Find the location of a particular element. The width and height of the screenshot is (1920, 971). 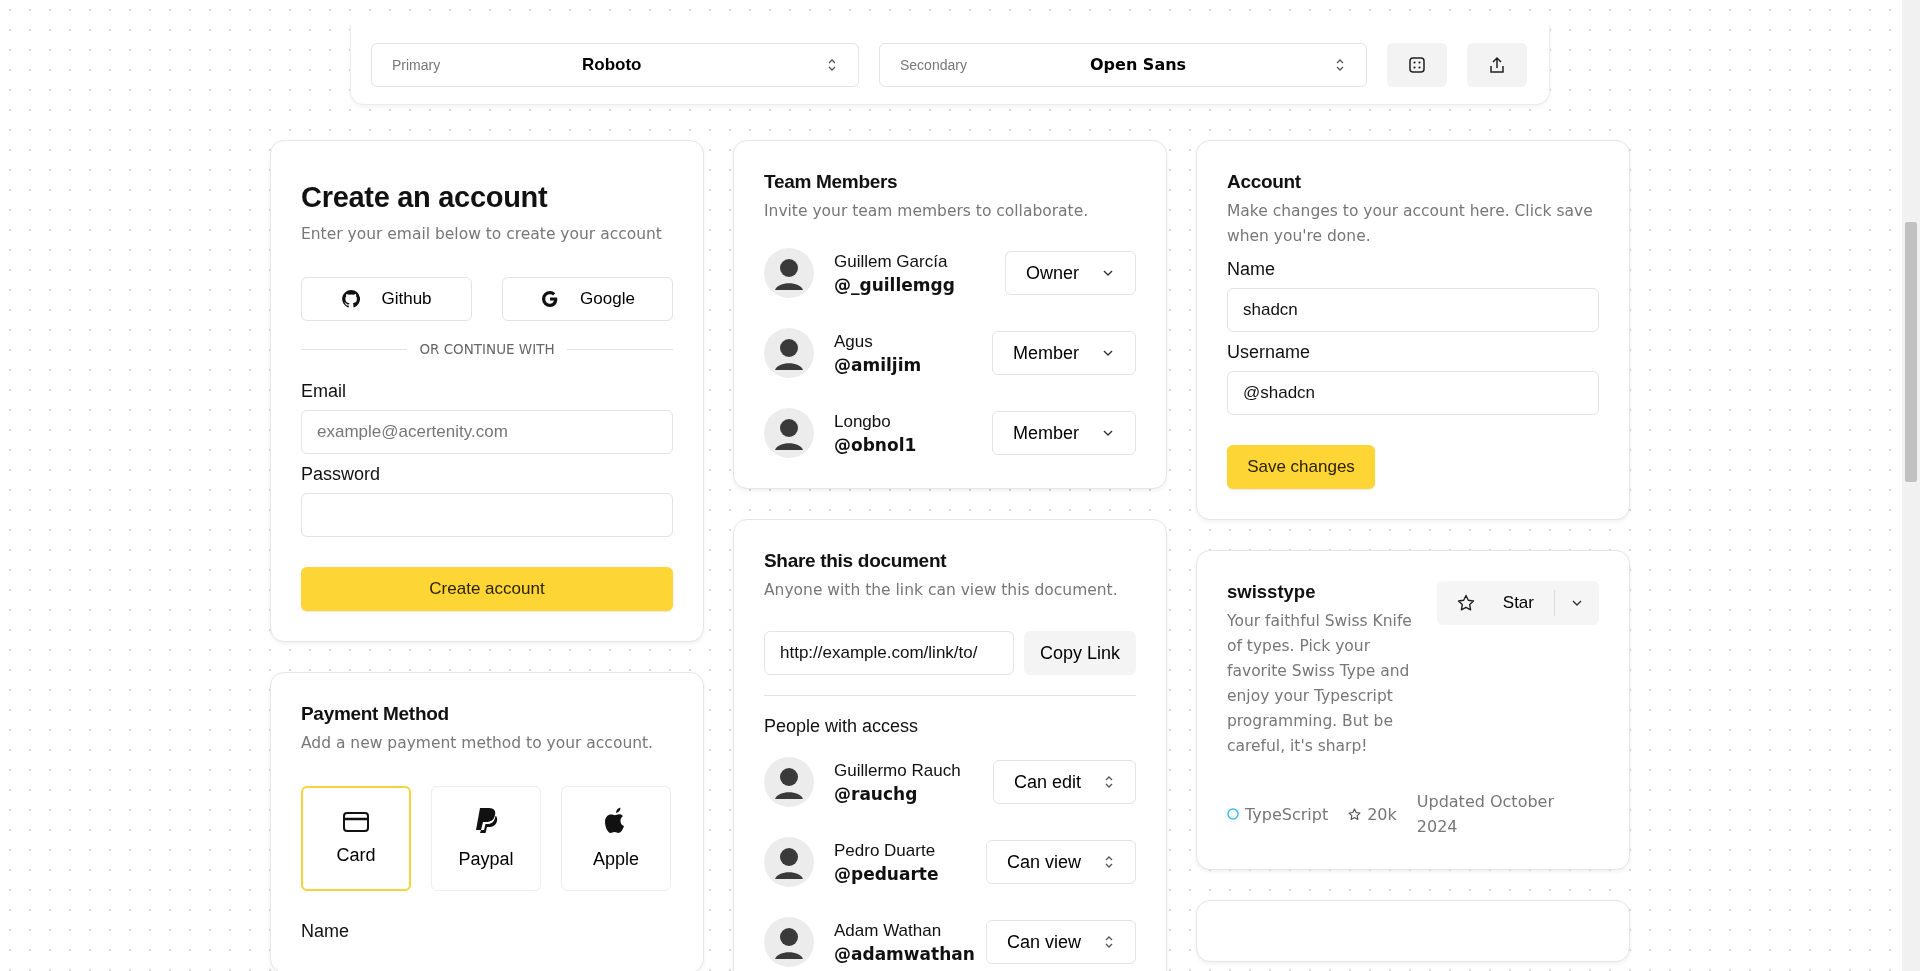

link-field: http://example.com/link/to/ is located at coordinates (889, 653).